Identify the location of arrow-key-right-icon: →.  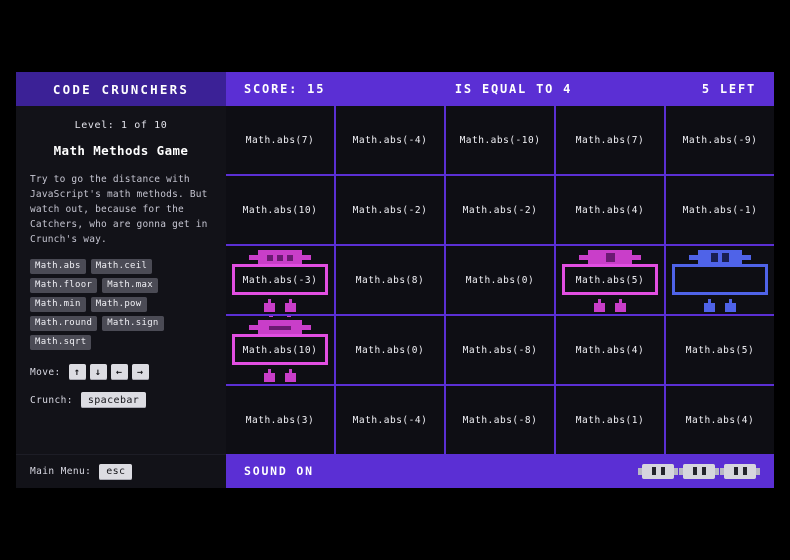
(140, 372).